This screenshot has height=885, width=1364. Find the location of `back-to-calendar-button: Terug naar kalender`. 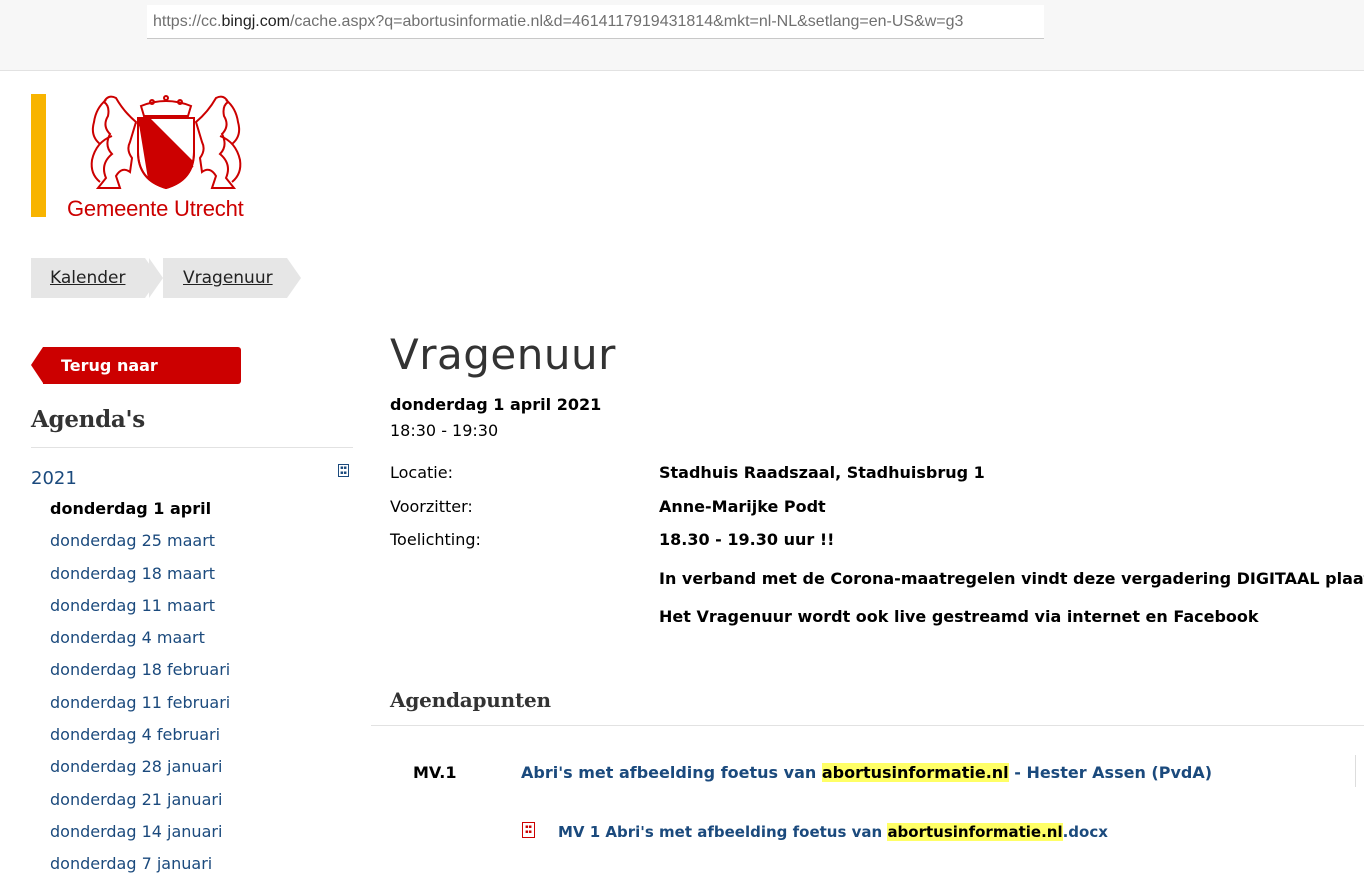

back-to-calendar-button: Terug naar kalender is located at coordinates (136, 379).